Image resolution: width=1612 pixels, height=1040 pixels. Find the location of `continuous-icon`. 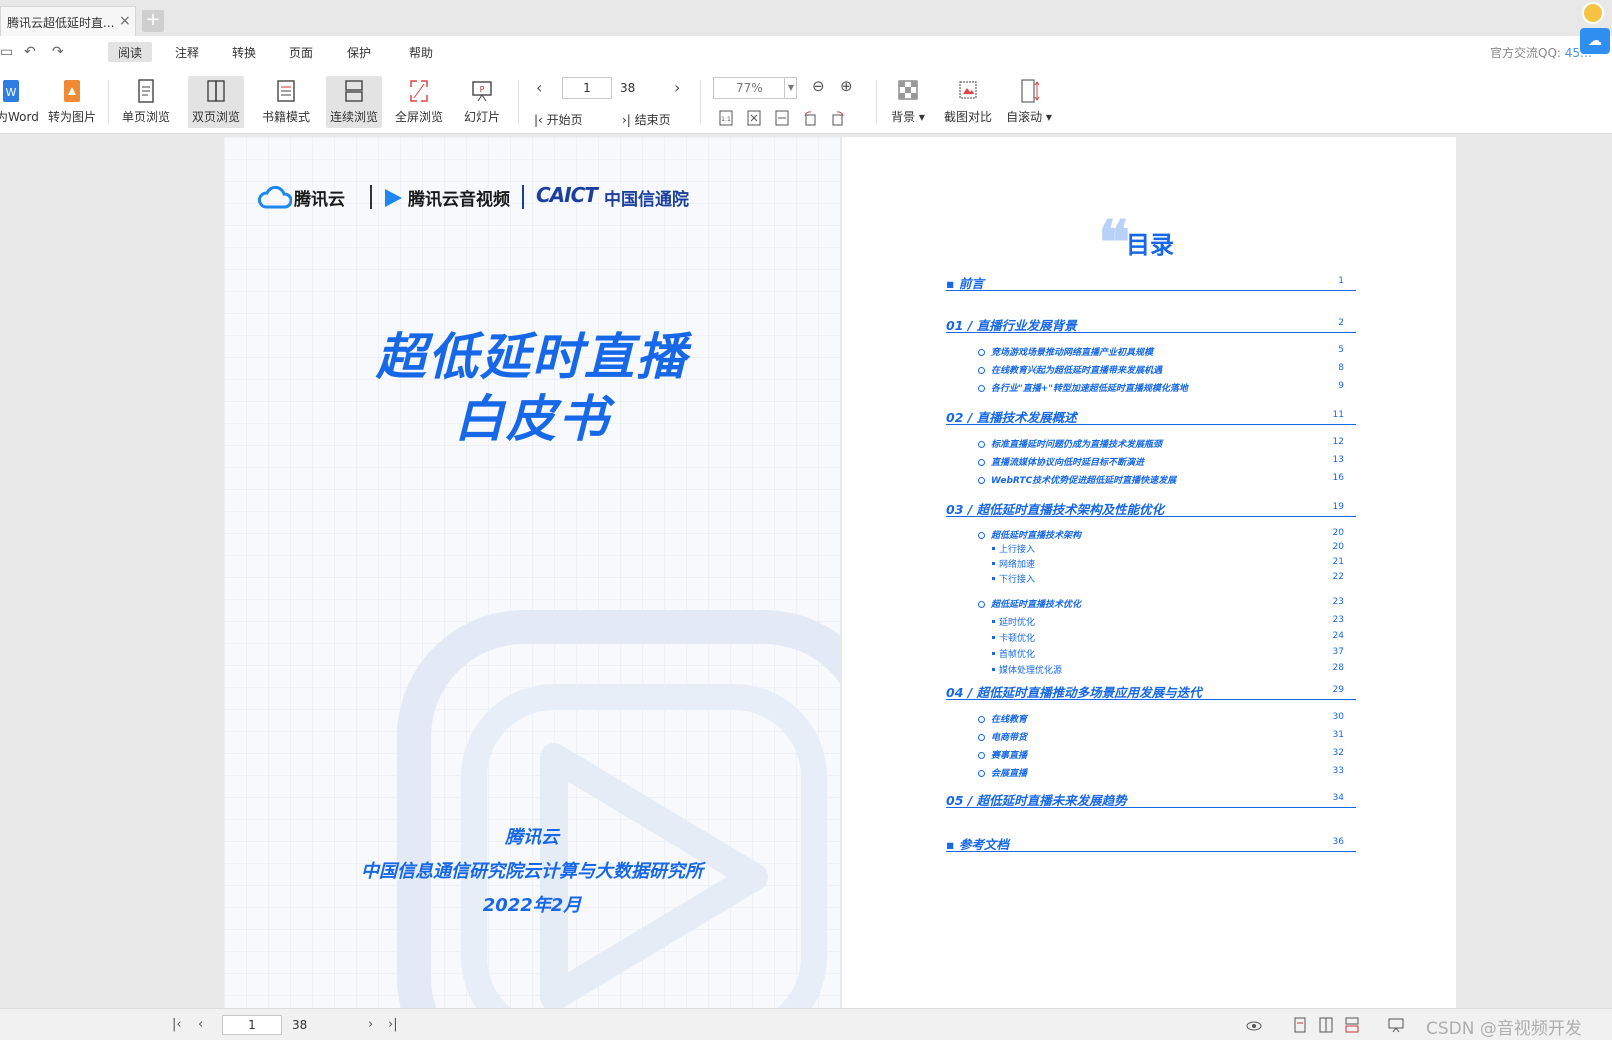

continuous-icon is located at coordinates (1352, 1025).